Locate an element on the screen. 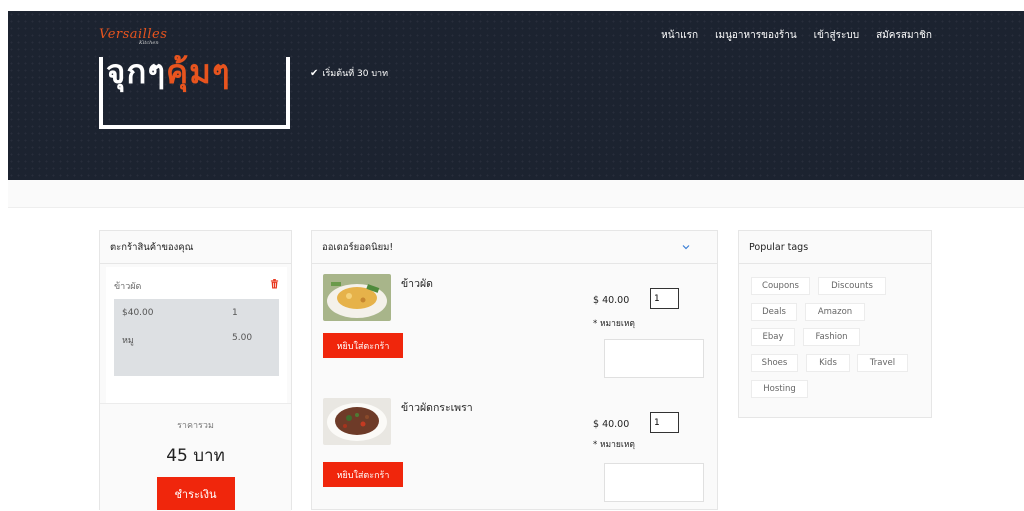 Image resolution: width=1024 pixels, height=511 pixels. cart-title: ตะกร้าสินค้าของคุณ is located at coordinates (195, 247).